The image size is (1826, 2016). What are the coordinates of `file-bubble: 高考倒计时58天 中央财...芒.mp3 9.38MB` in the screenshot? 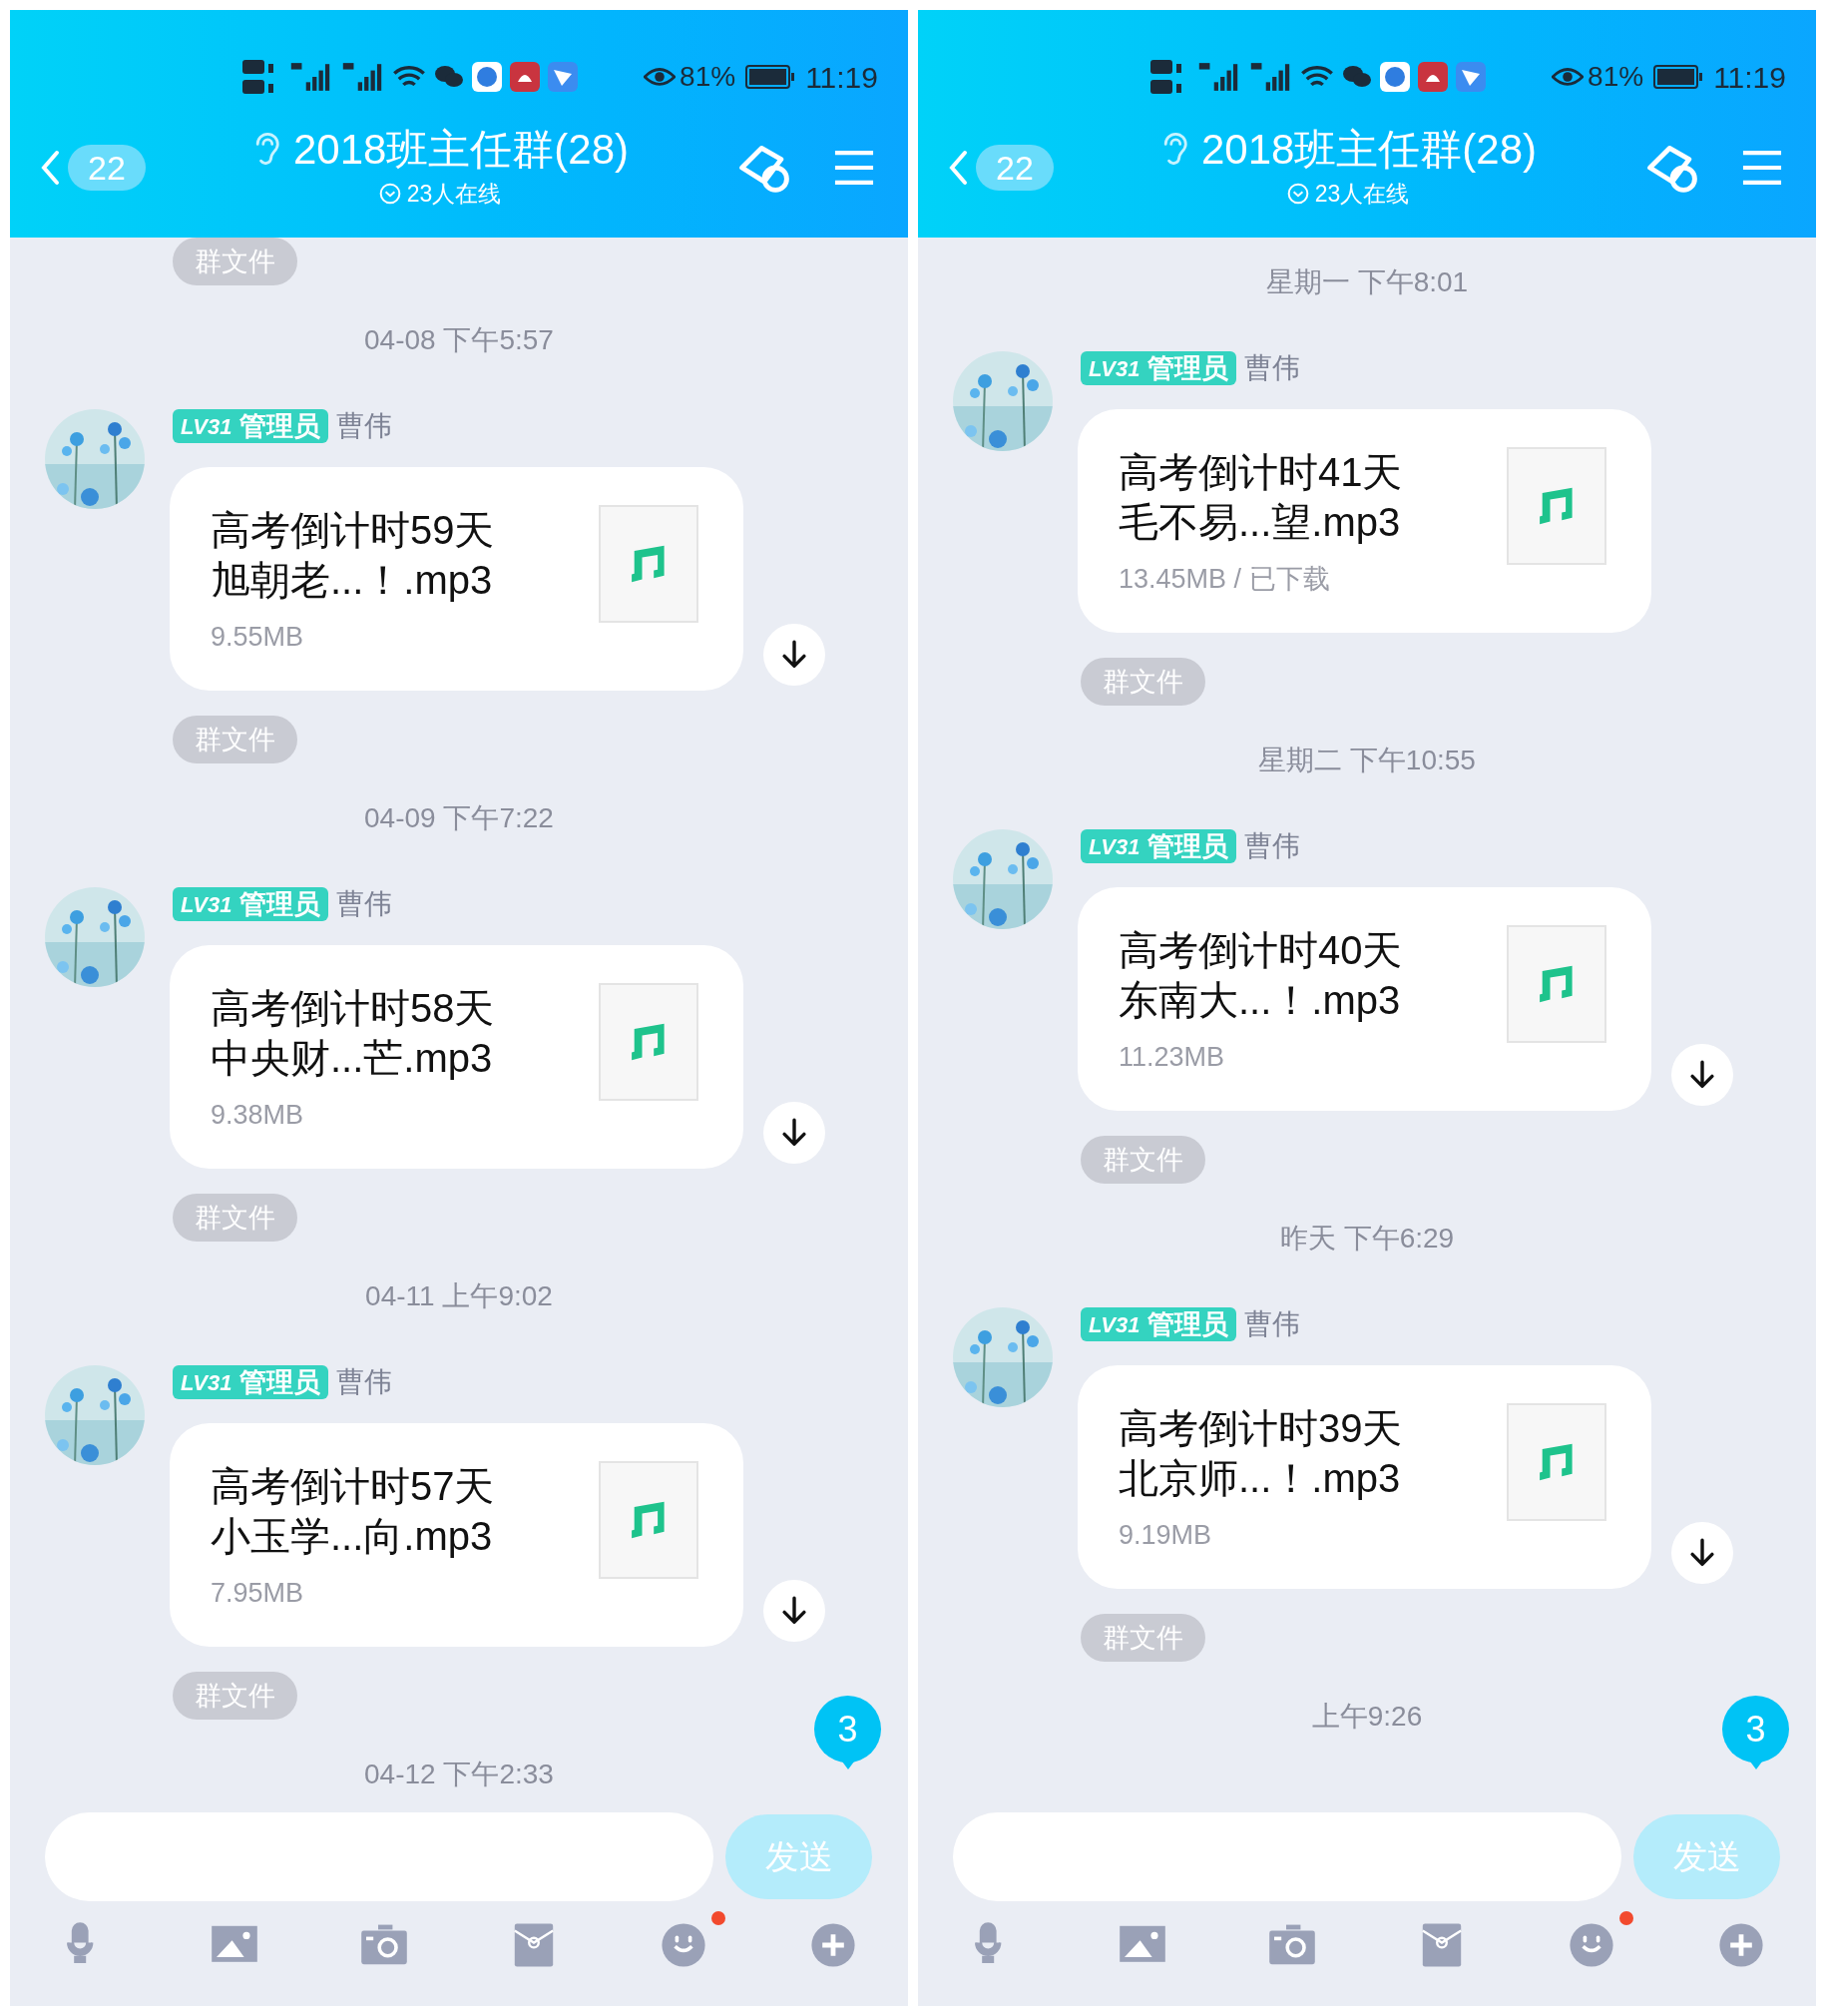 It's located at (457, 1057).